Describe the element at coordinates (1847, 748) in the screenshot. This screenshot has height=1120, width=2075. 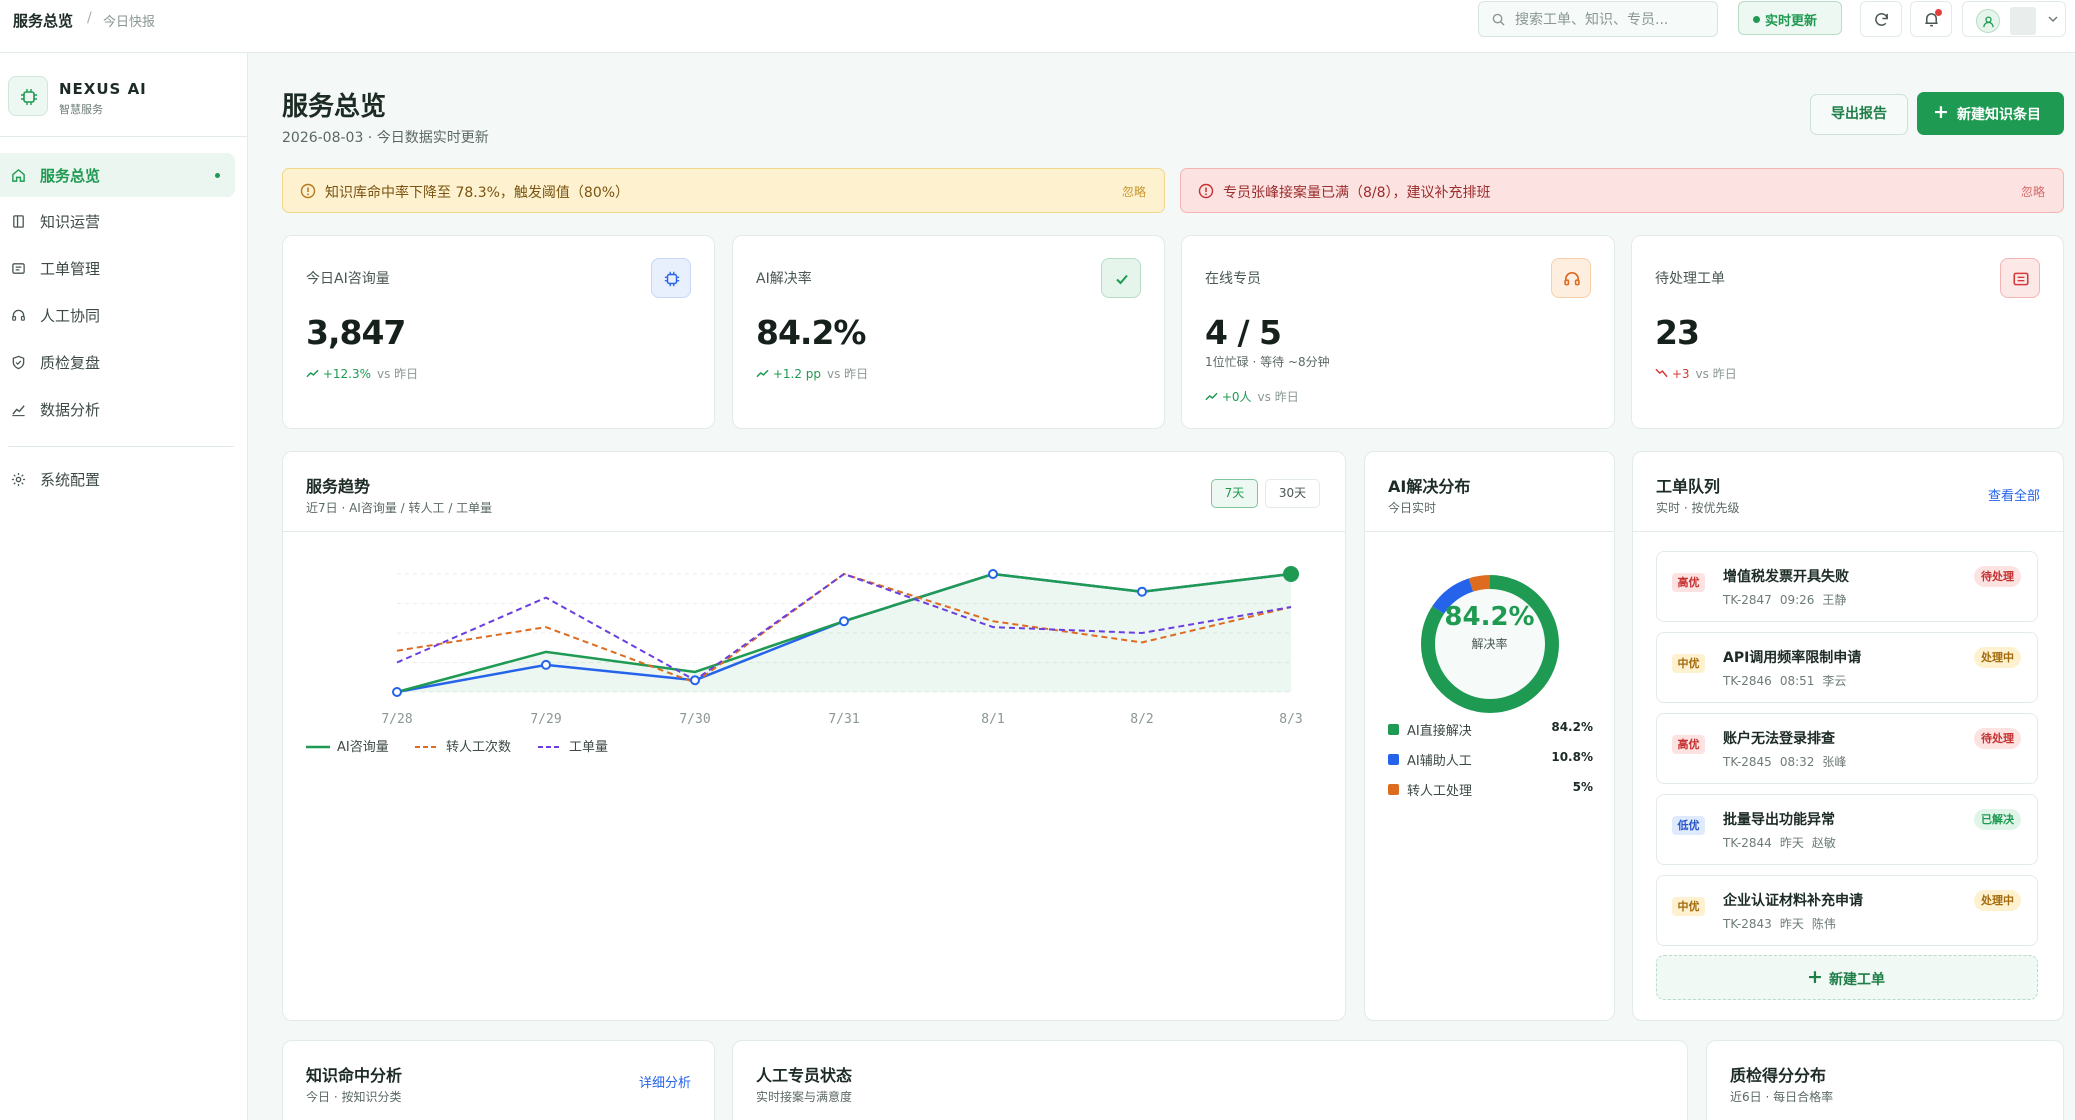
I see `ticket-item: 高优 账户无法登录排查 TK-2845 08:32 张峰 待处理` at that location.